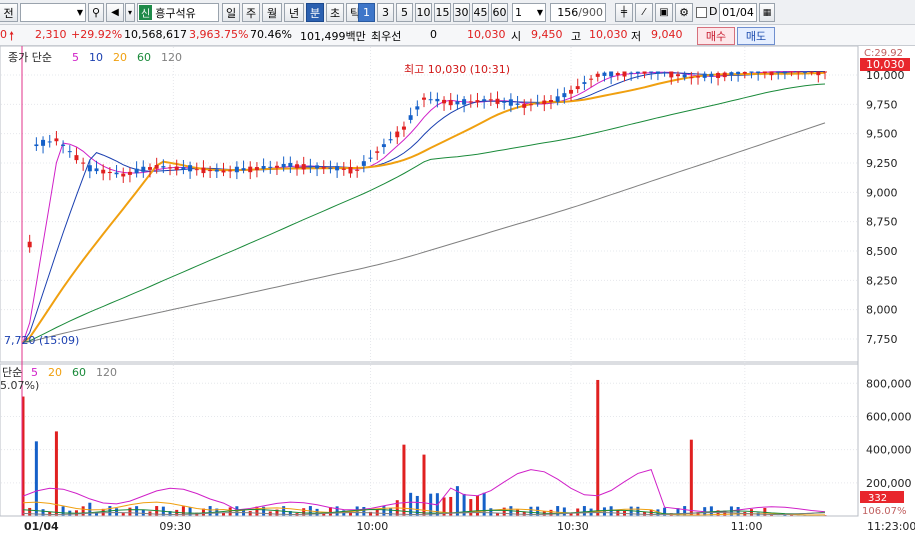 This screenshot has width=915, height=536. Describe the element at coordinates (294, 12) in the screenshot. I see `period-button-3: 년` at that location.